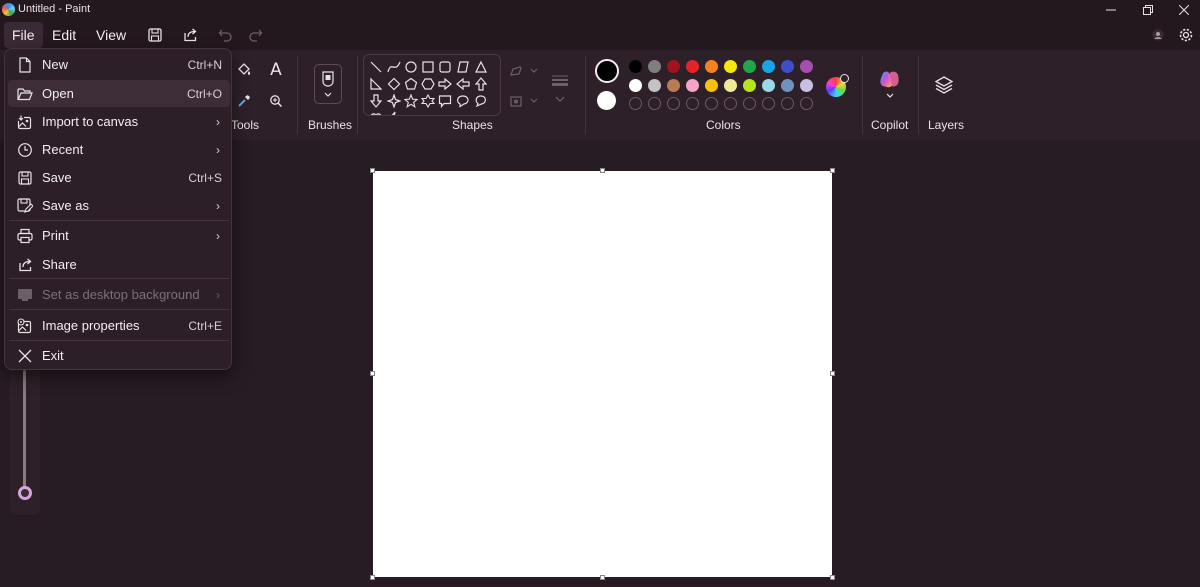 The image size is (1200, 587). Describe the element at coordinates (481, 67) in the screenshot. I see `triangle-shape-icon` at that location.